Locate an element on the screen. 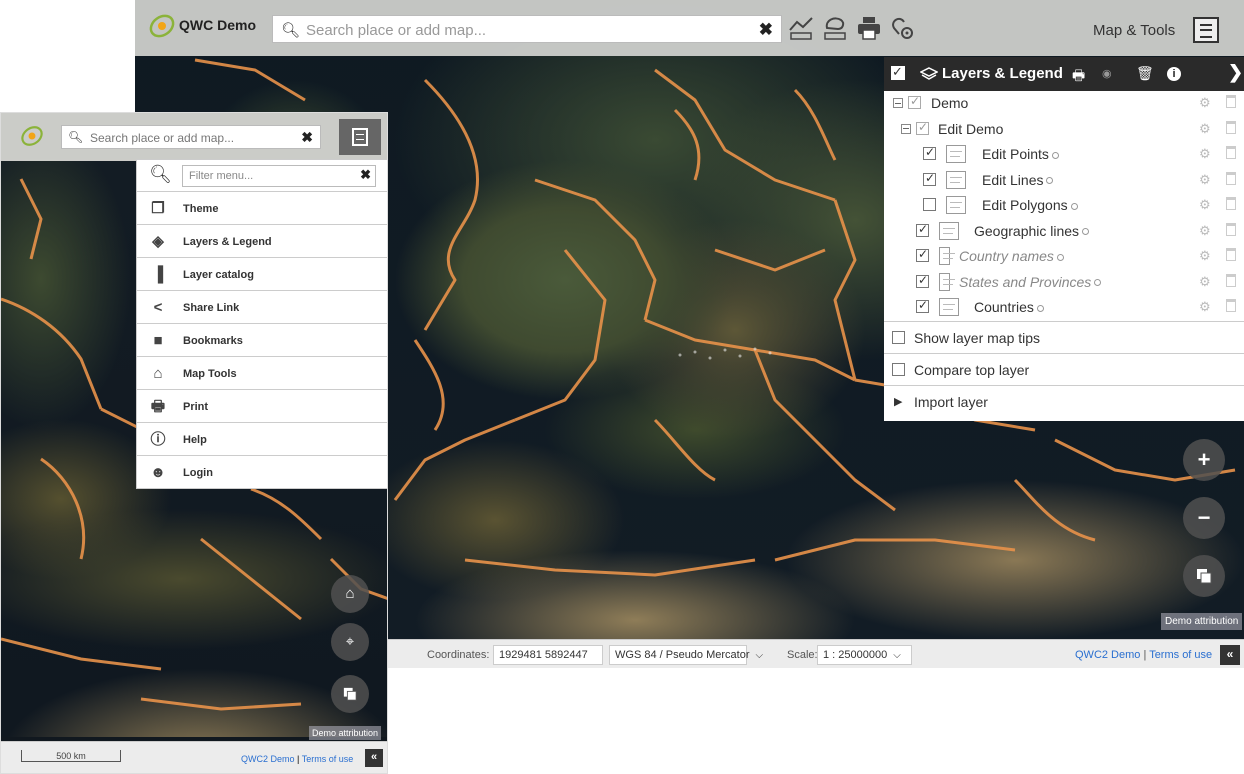 This screenshot has width=1244, height=774. import-layer-option: ▶ Import layer is located at coordinates (1064, 400).